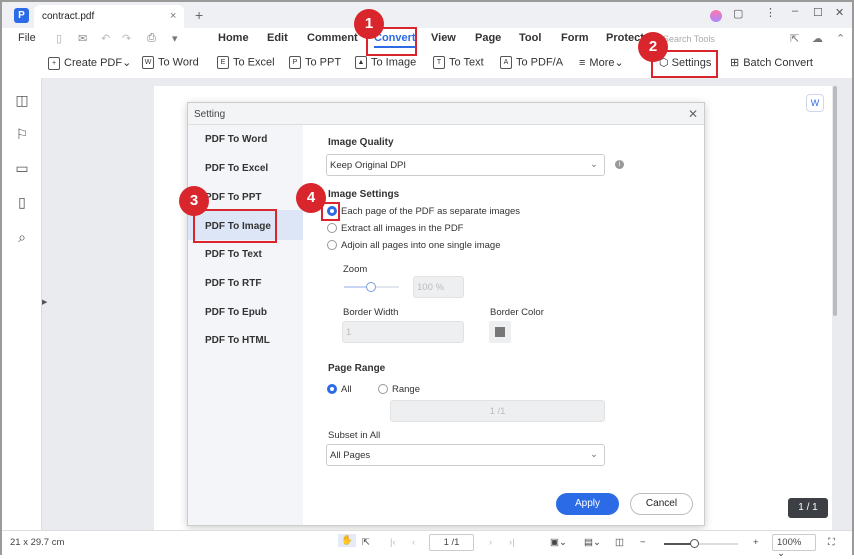 The image size is (854, 559). I want to click on save-icon: ▯, so click(59, 38).